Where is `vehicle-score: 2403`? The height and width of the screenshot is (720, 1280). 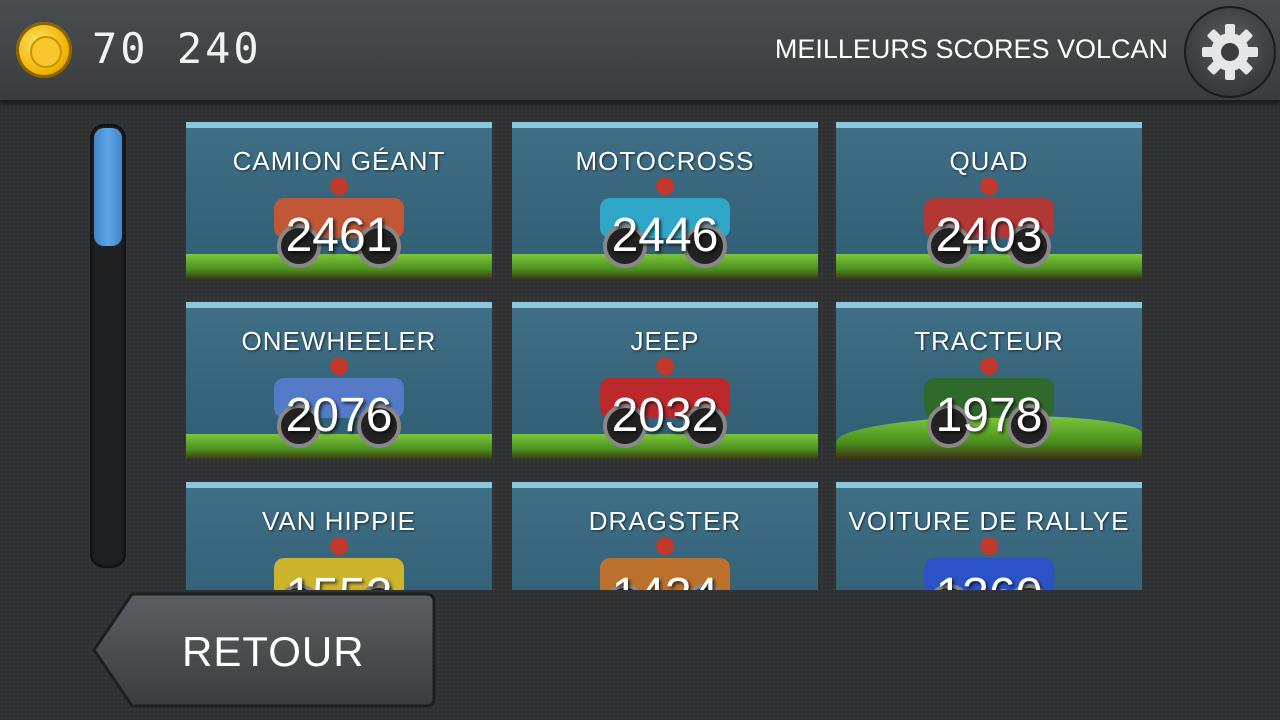 vehicle-score: 2403 is located at coordinates (989, 235).